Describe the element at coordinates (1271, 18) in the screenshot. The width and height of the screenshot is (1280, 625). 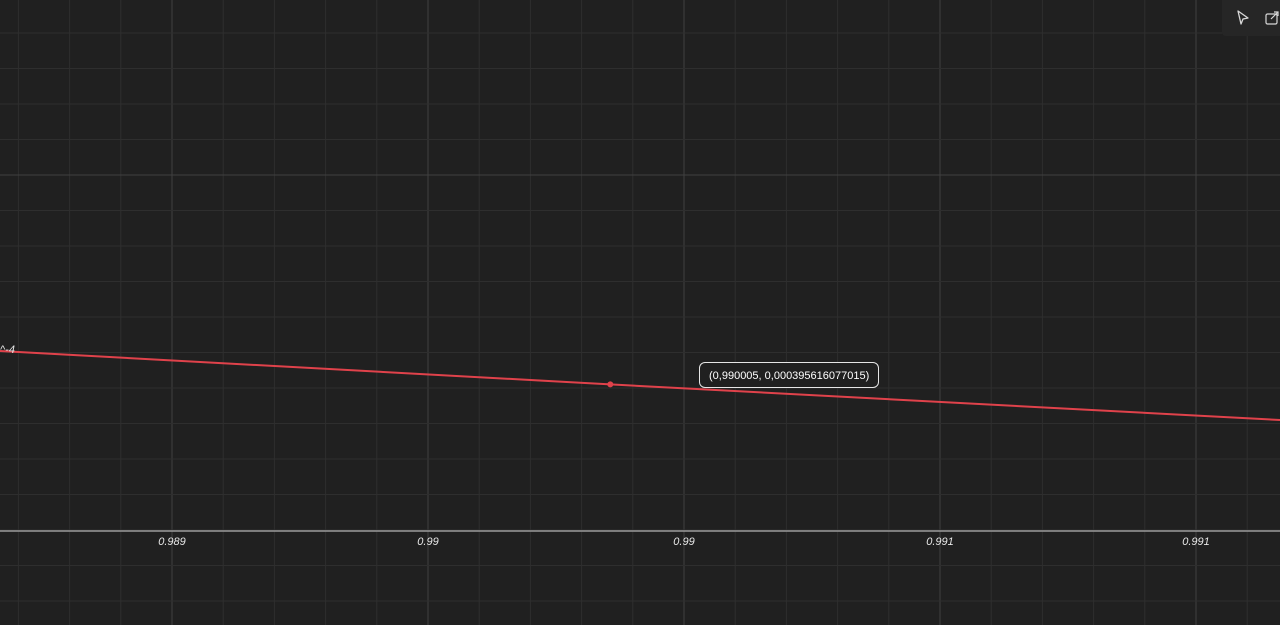
I see `share-icon` at that location.